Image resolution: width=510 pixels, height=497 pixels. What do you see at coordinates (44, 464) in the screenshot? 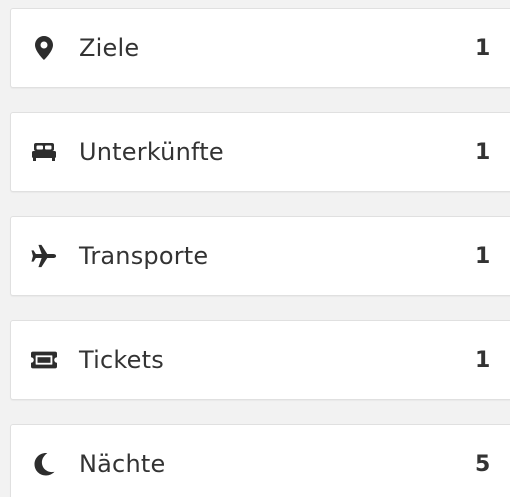
I see `moon-icon` at bounding box center [44, 464].